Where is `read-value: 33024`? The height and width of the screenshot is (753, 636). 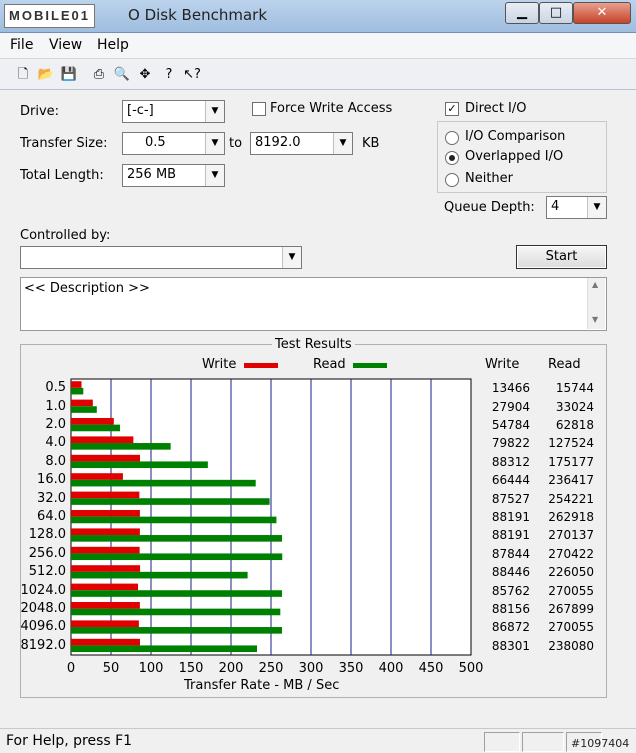 read-value: 33024 is located at coordinates (574, 406).